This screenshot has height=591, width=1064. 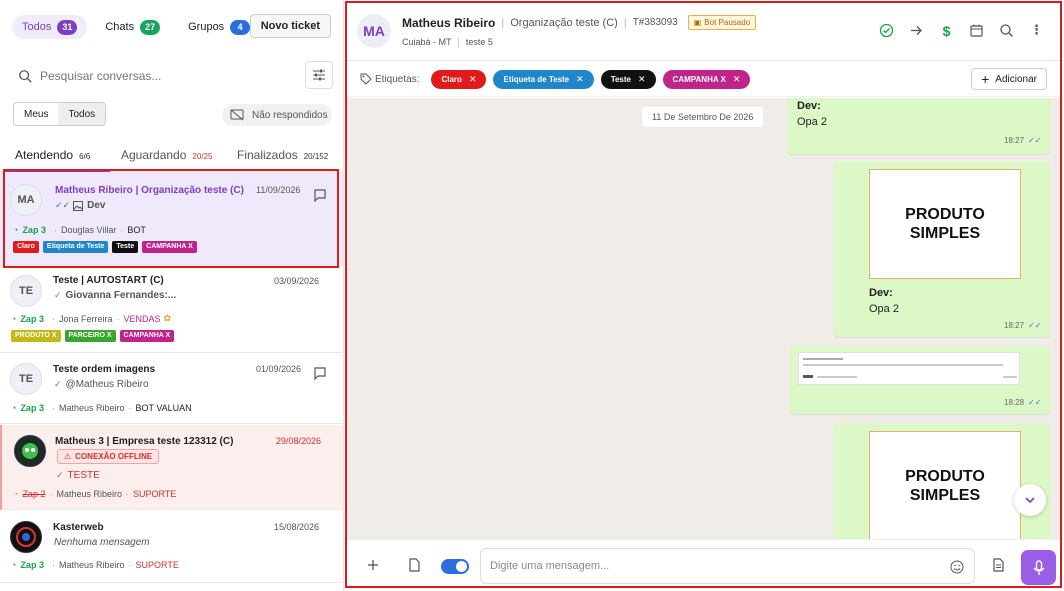 I want to click on plus-icon: +, so click(x=985, y=79).